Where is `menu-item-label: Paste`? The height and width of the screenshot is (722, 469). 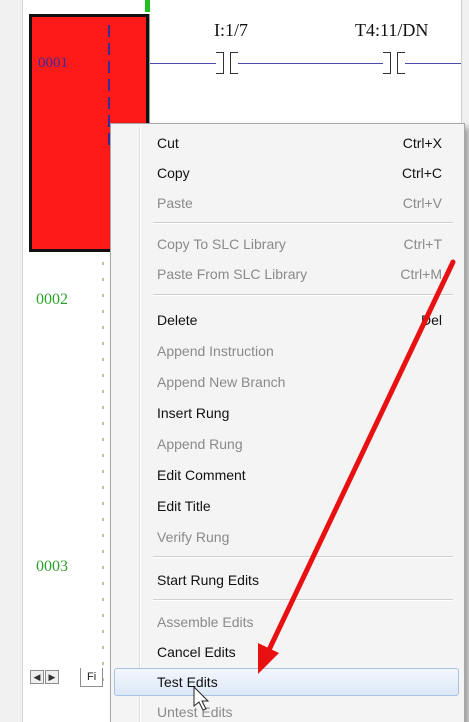 menu-item-label: Paste is located at coordinates (175, 203).